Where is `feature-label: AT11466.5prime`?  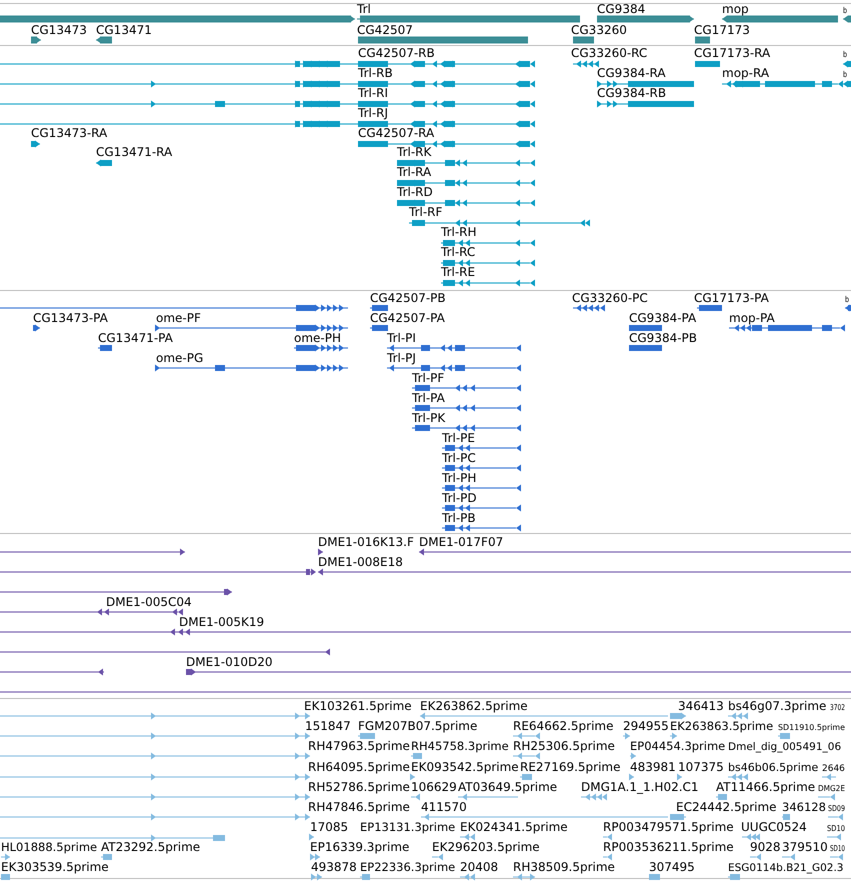 feature-label: AT11466.5prime is located at coordinates (766, 787).